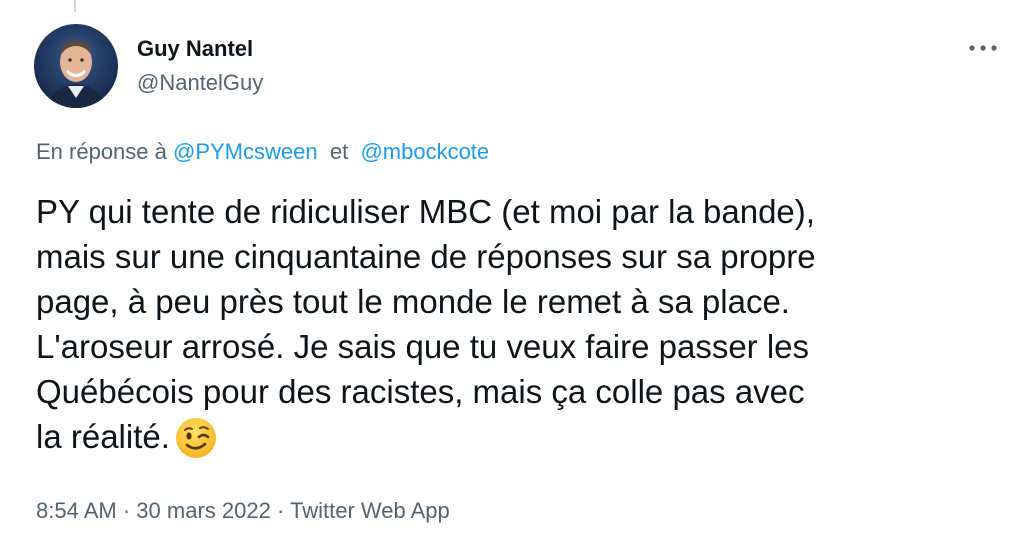 This screenshot has height=550, width=1026. What do you see at coordinates (203, 510) in the screenshot?
I see `tweet-date: 30 mars 2022` at bounding box center [203, 510].